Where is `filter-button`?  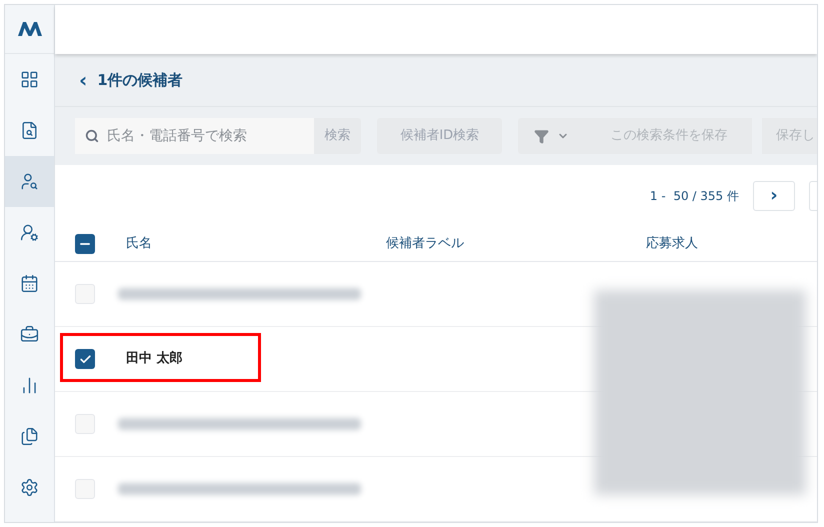 filter-button is located at coordinates (552, 136).